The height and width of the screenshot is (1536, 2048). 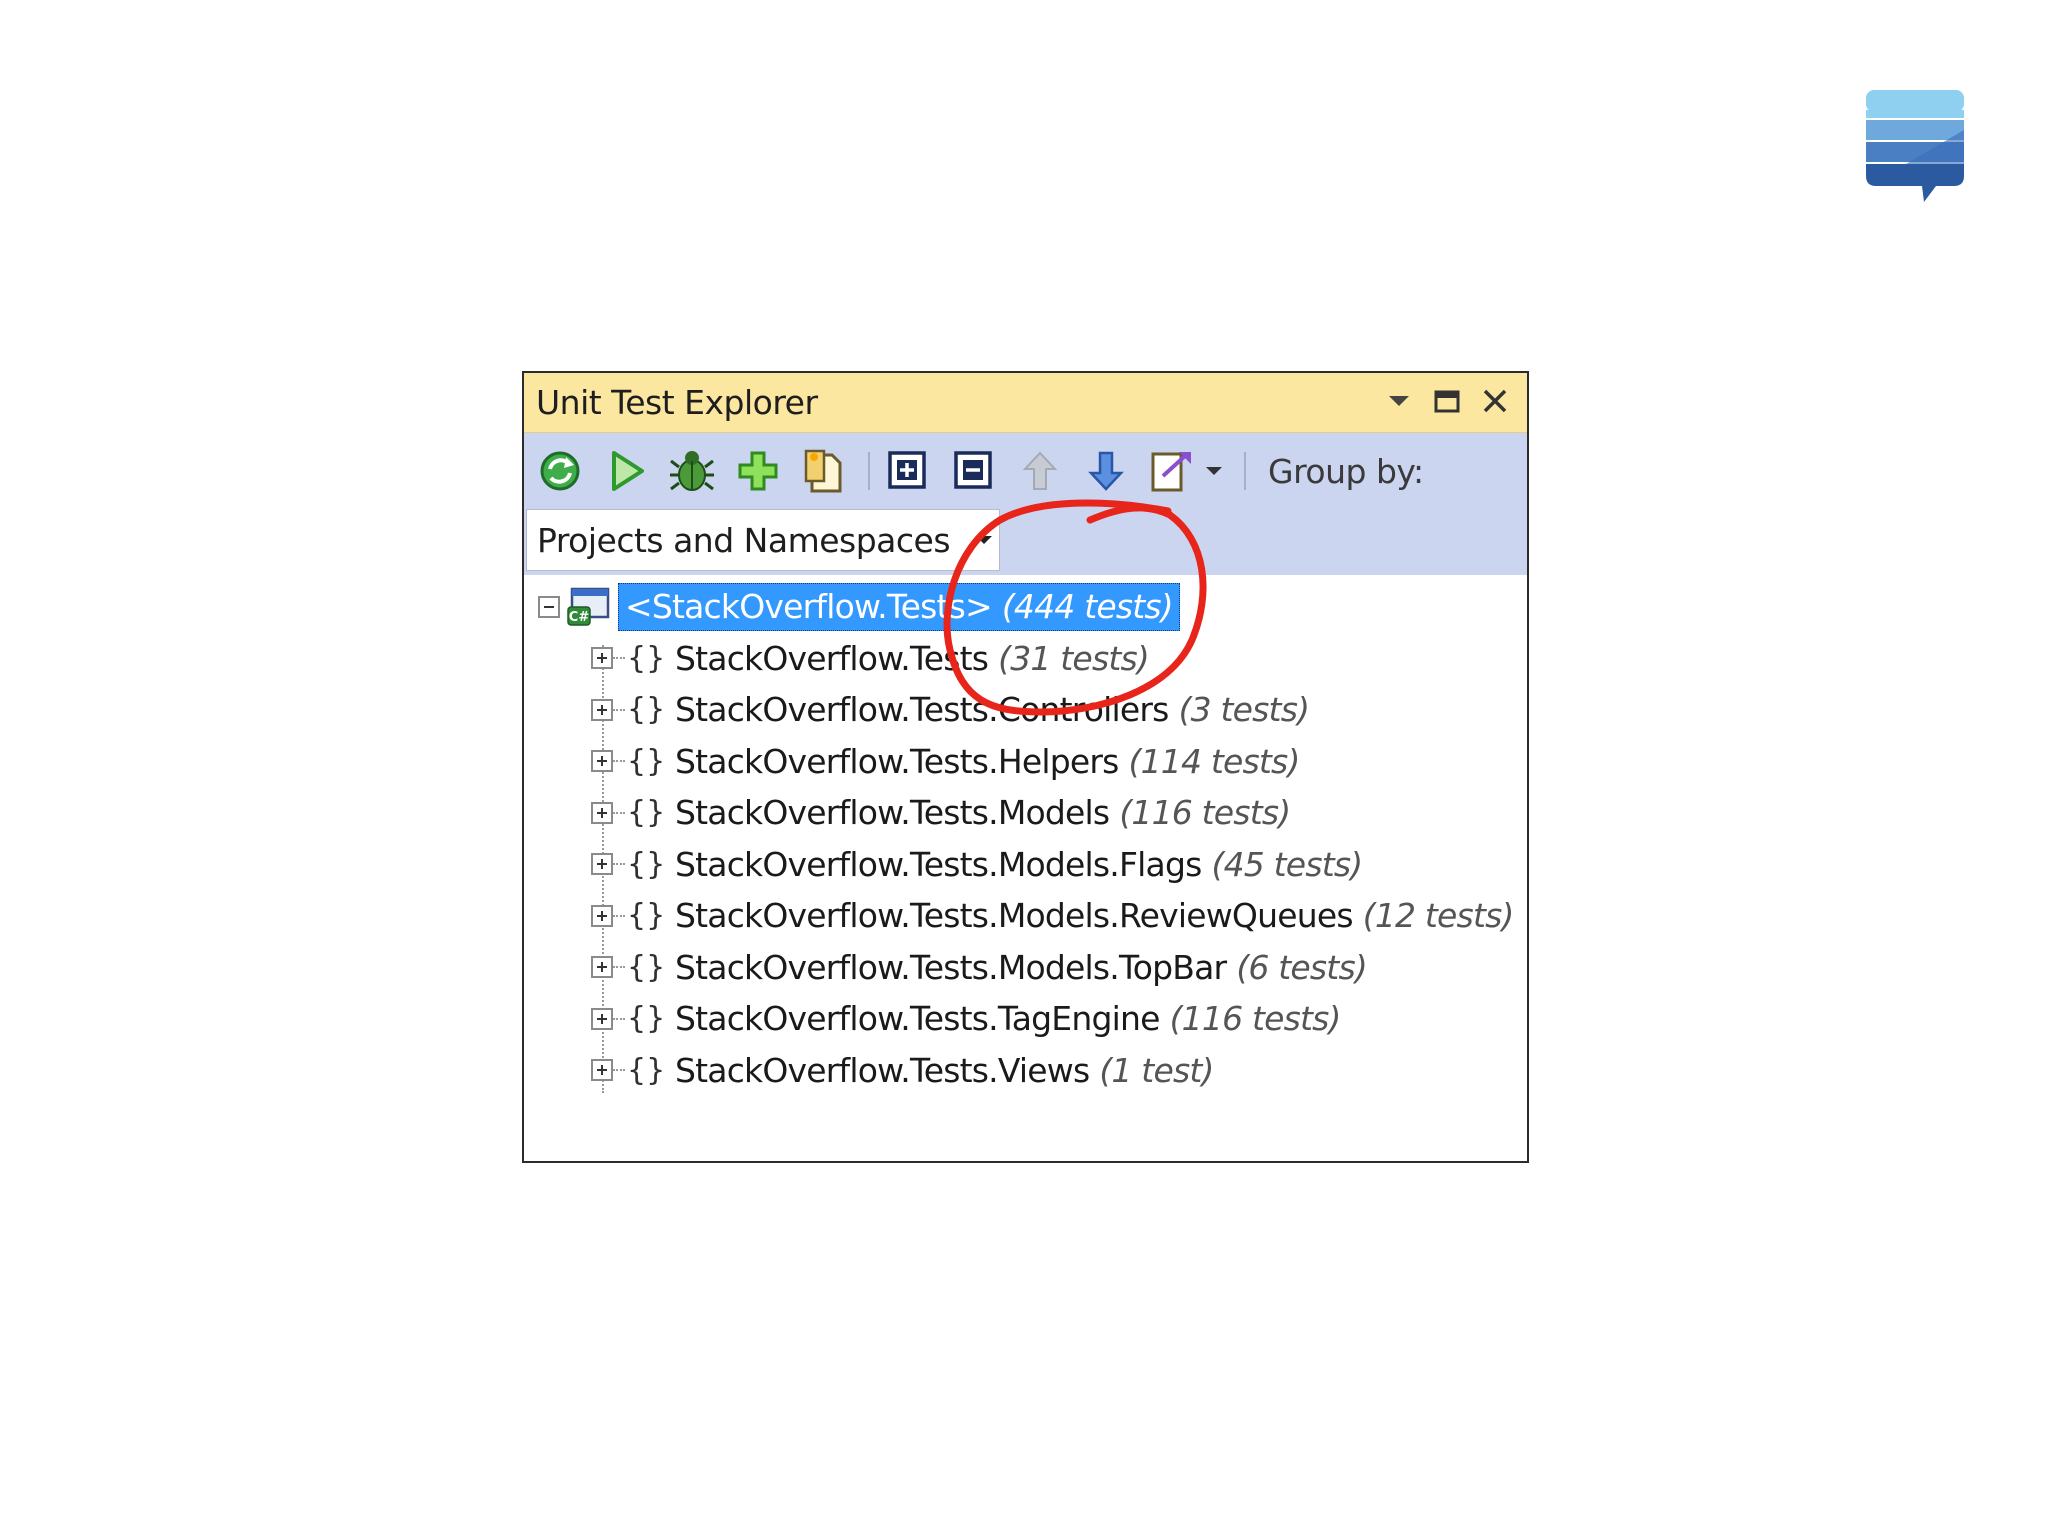 What do you see at coordinates (1014, 916) in the screenshot?
I see `node-label: StackOverflow.Tests.Models.ReviewQueues` at bounding box center [1014, 916].